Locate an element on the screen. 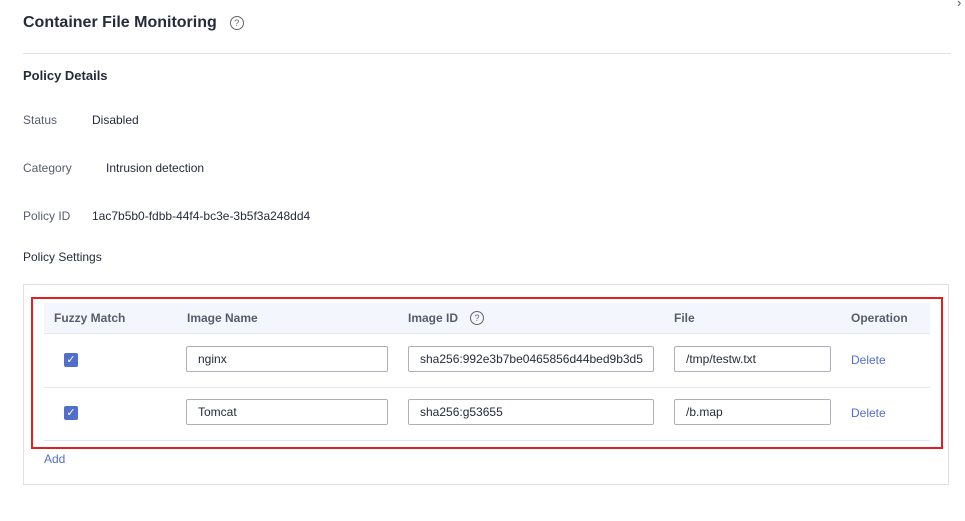  status-value: Disabled is located at coordinates (115, 120).